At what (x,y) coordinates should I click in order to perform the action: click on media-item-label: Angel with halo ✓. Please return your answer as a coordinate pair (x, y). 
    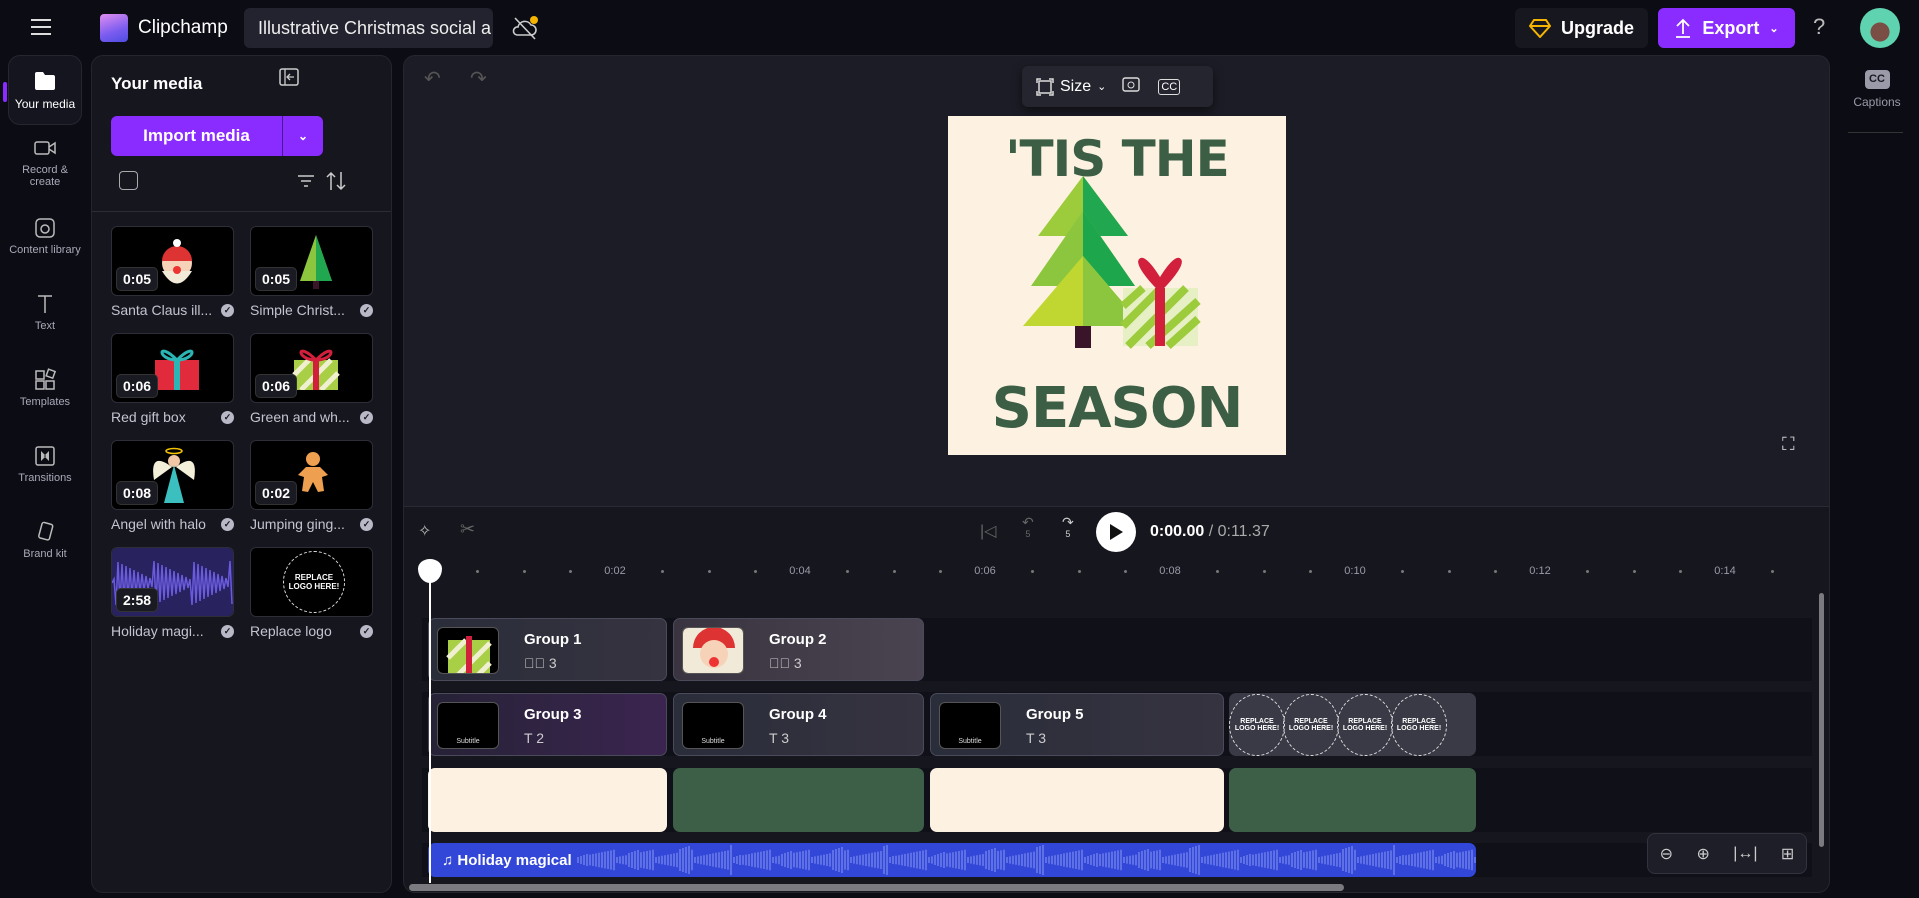
    Looking at the image, I should click on (172, 524).